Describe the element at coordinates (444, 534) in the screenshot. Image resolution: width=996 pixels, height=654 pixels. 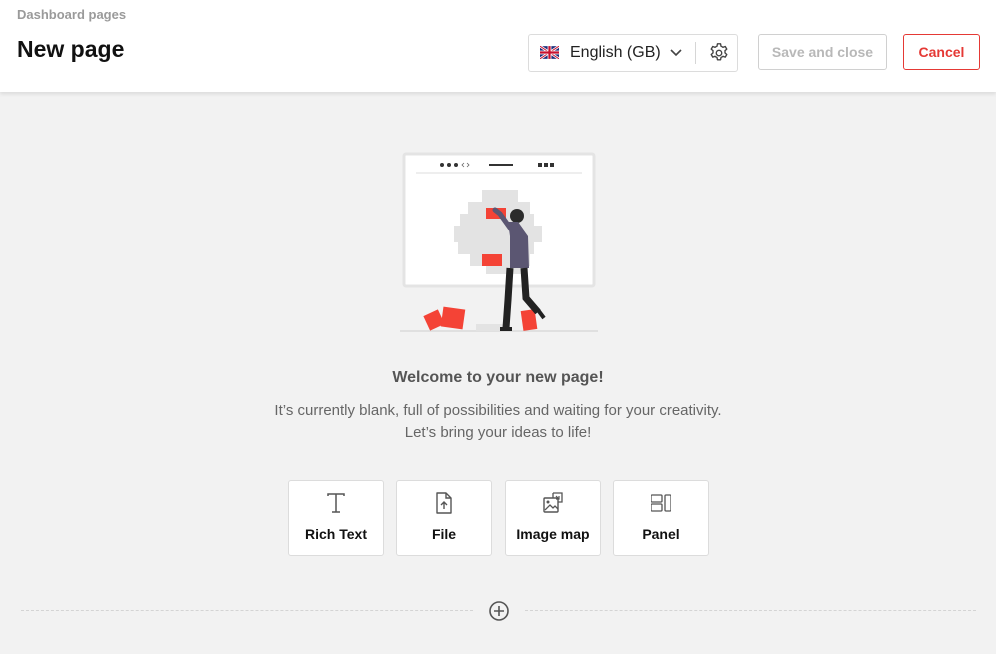
I see `block-label: File` at that location.